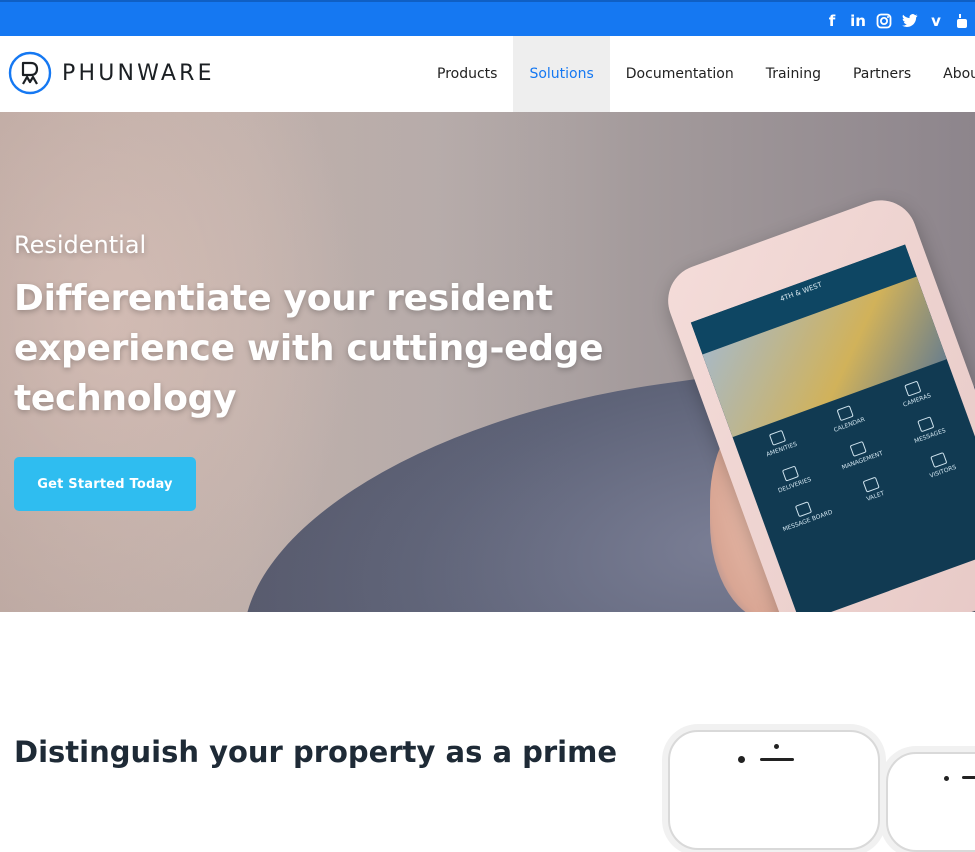 This screenshot has width=975, height=852. What do you see at coordinates (790, 473) in the screenshot?
I see `package-icon` at bounding box center [790, 473].